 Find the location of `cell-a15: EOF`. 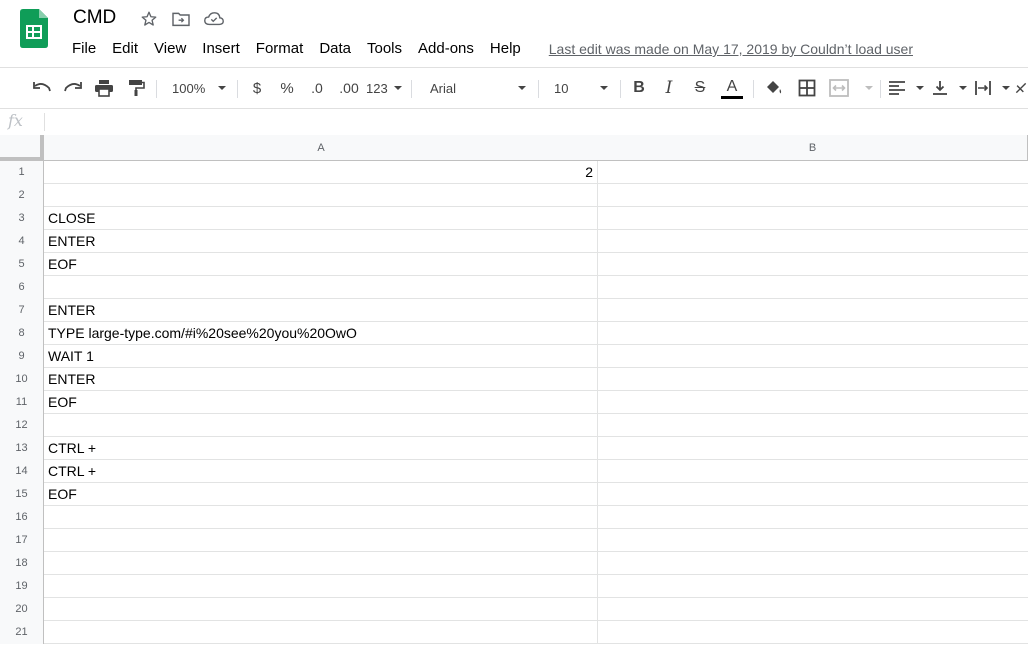

cell-a15: EOF is located at coordinates (321, 494).